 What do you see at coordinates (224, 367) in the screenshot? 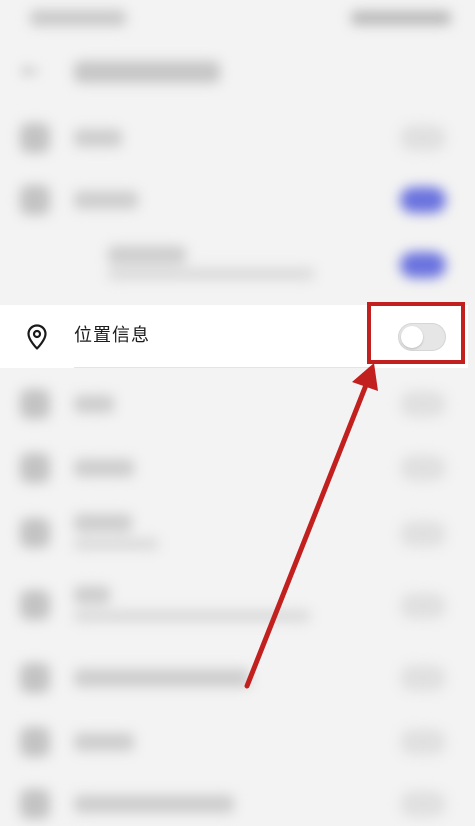
I see `divider` at bounding box center [224, 367].